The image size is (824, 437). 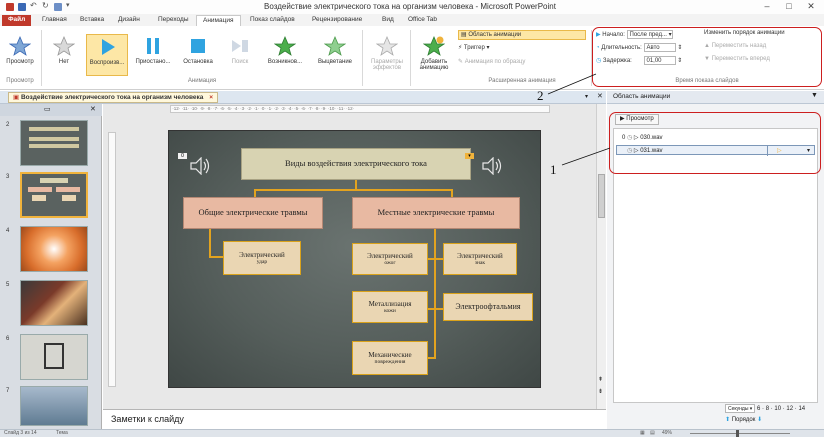 What do you see at coordinates (198, 46) in the screenshot?
I see `stop-icon` at bounding box center [198, 46].